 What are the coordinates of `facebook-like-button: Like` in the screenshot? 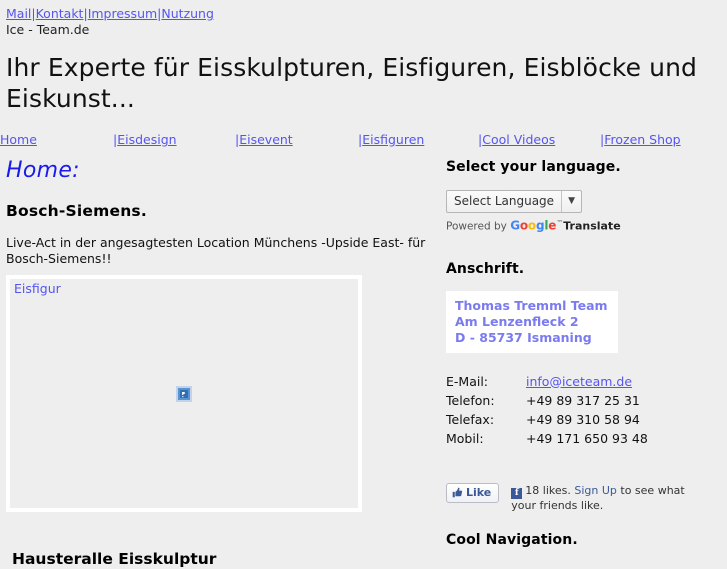 It's located at (473, 492).